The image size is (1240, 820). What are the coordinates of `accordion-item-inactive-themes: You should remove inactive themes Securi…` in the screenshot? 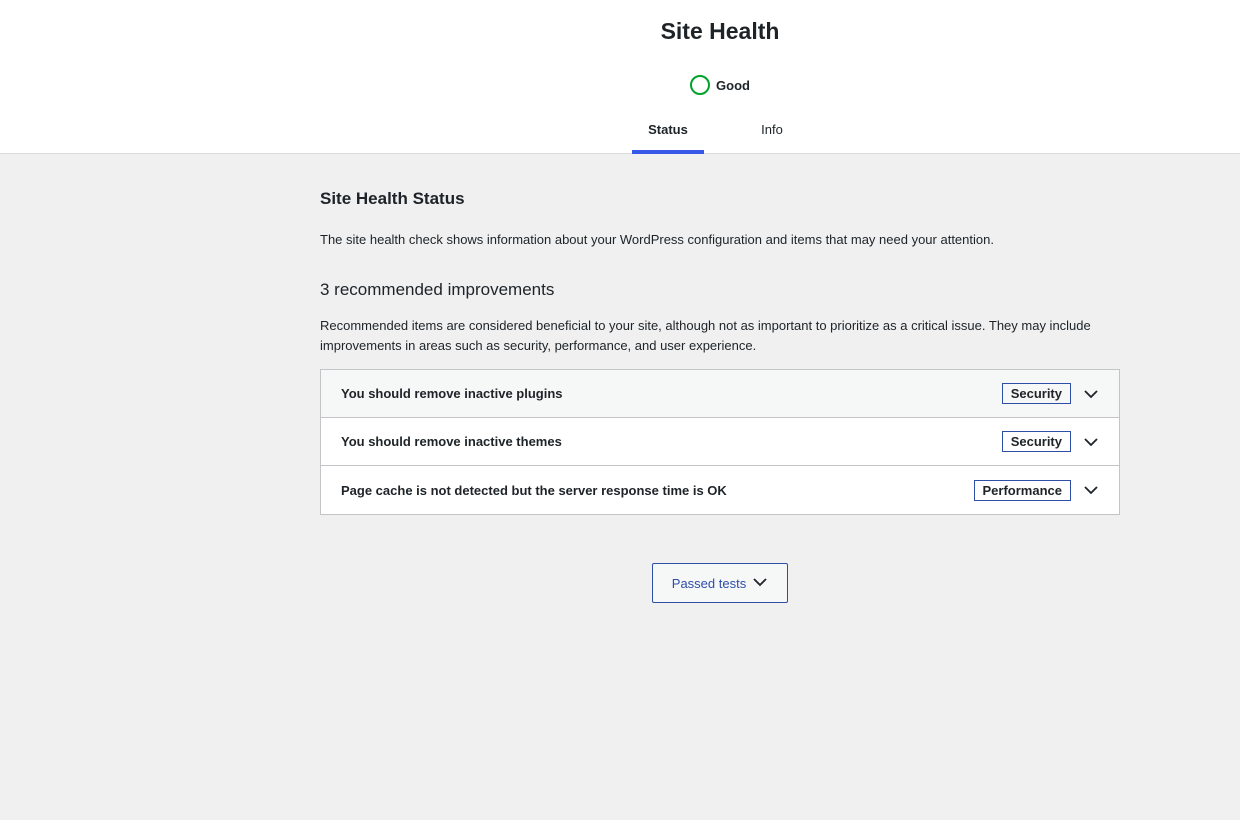 It's located at (720, 442).